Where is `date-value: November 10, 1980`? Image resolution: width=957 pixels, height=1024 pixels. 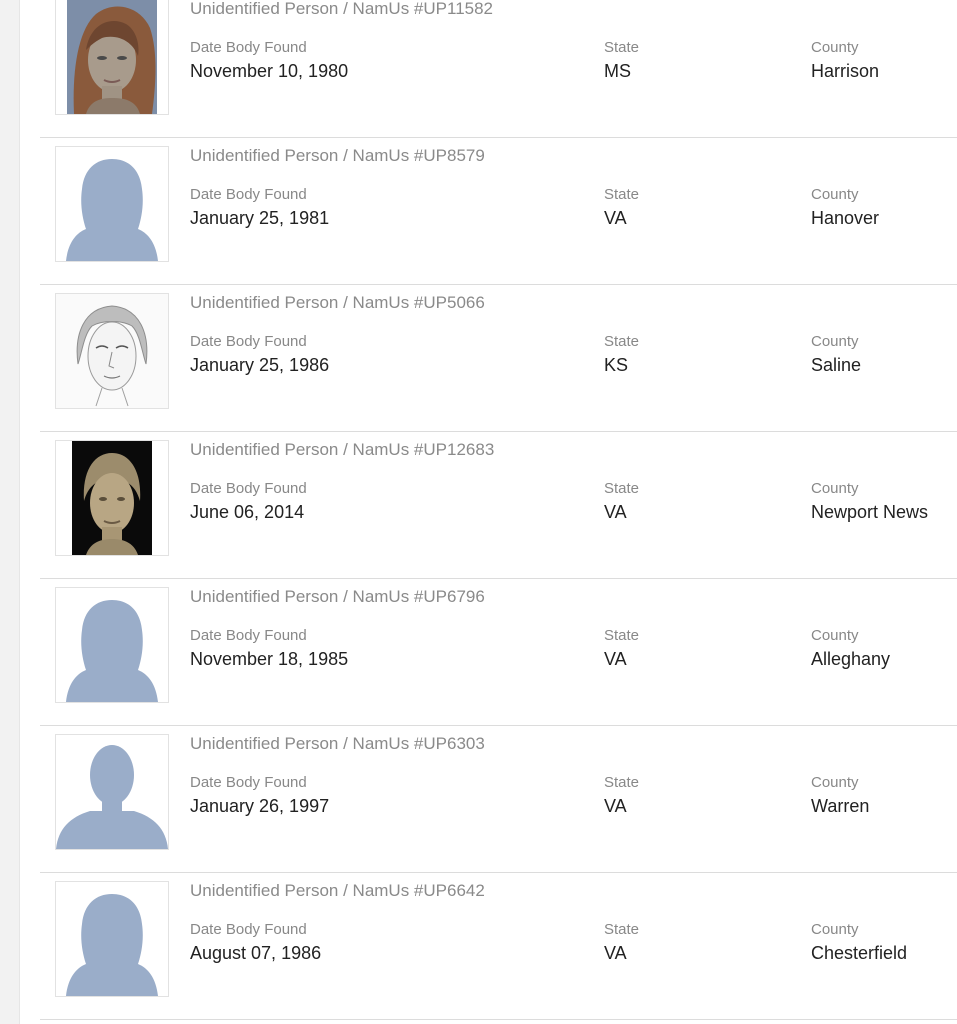 date-value: November 10, 1980 is located at coordinates (269, 71).